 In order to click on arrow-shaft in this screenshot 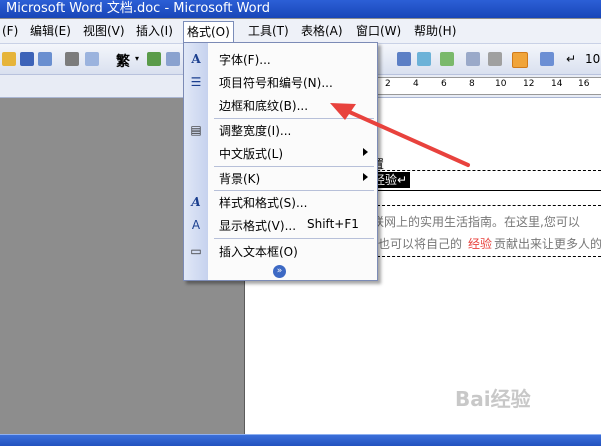, I will do `click(406, 137)`.